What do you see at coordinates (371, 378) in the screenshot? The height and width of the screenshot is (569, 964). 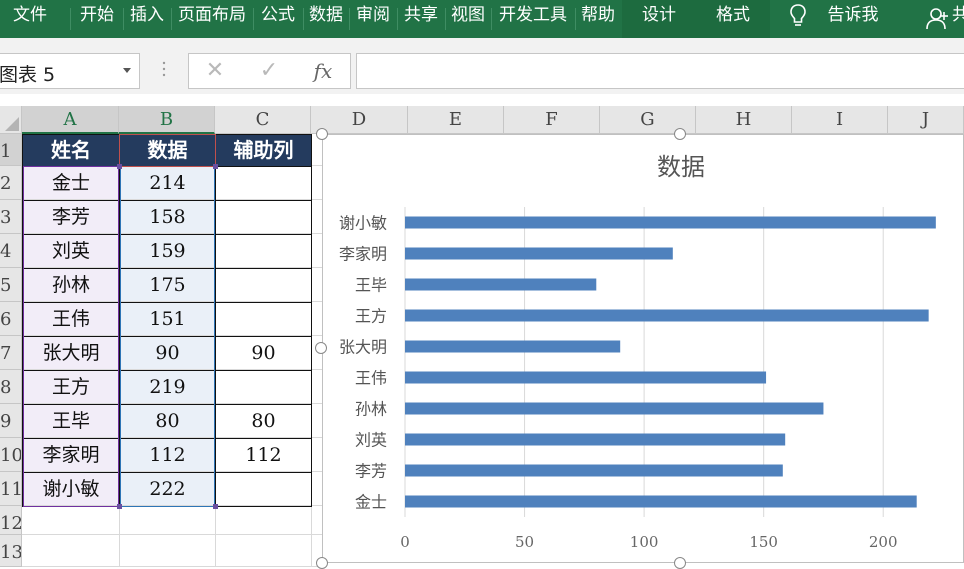 I see `category-label: 王伟` at bounding box center [371, 378].